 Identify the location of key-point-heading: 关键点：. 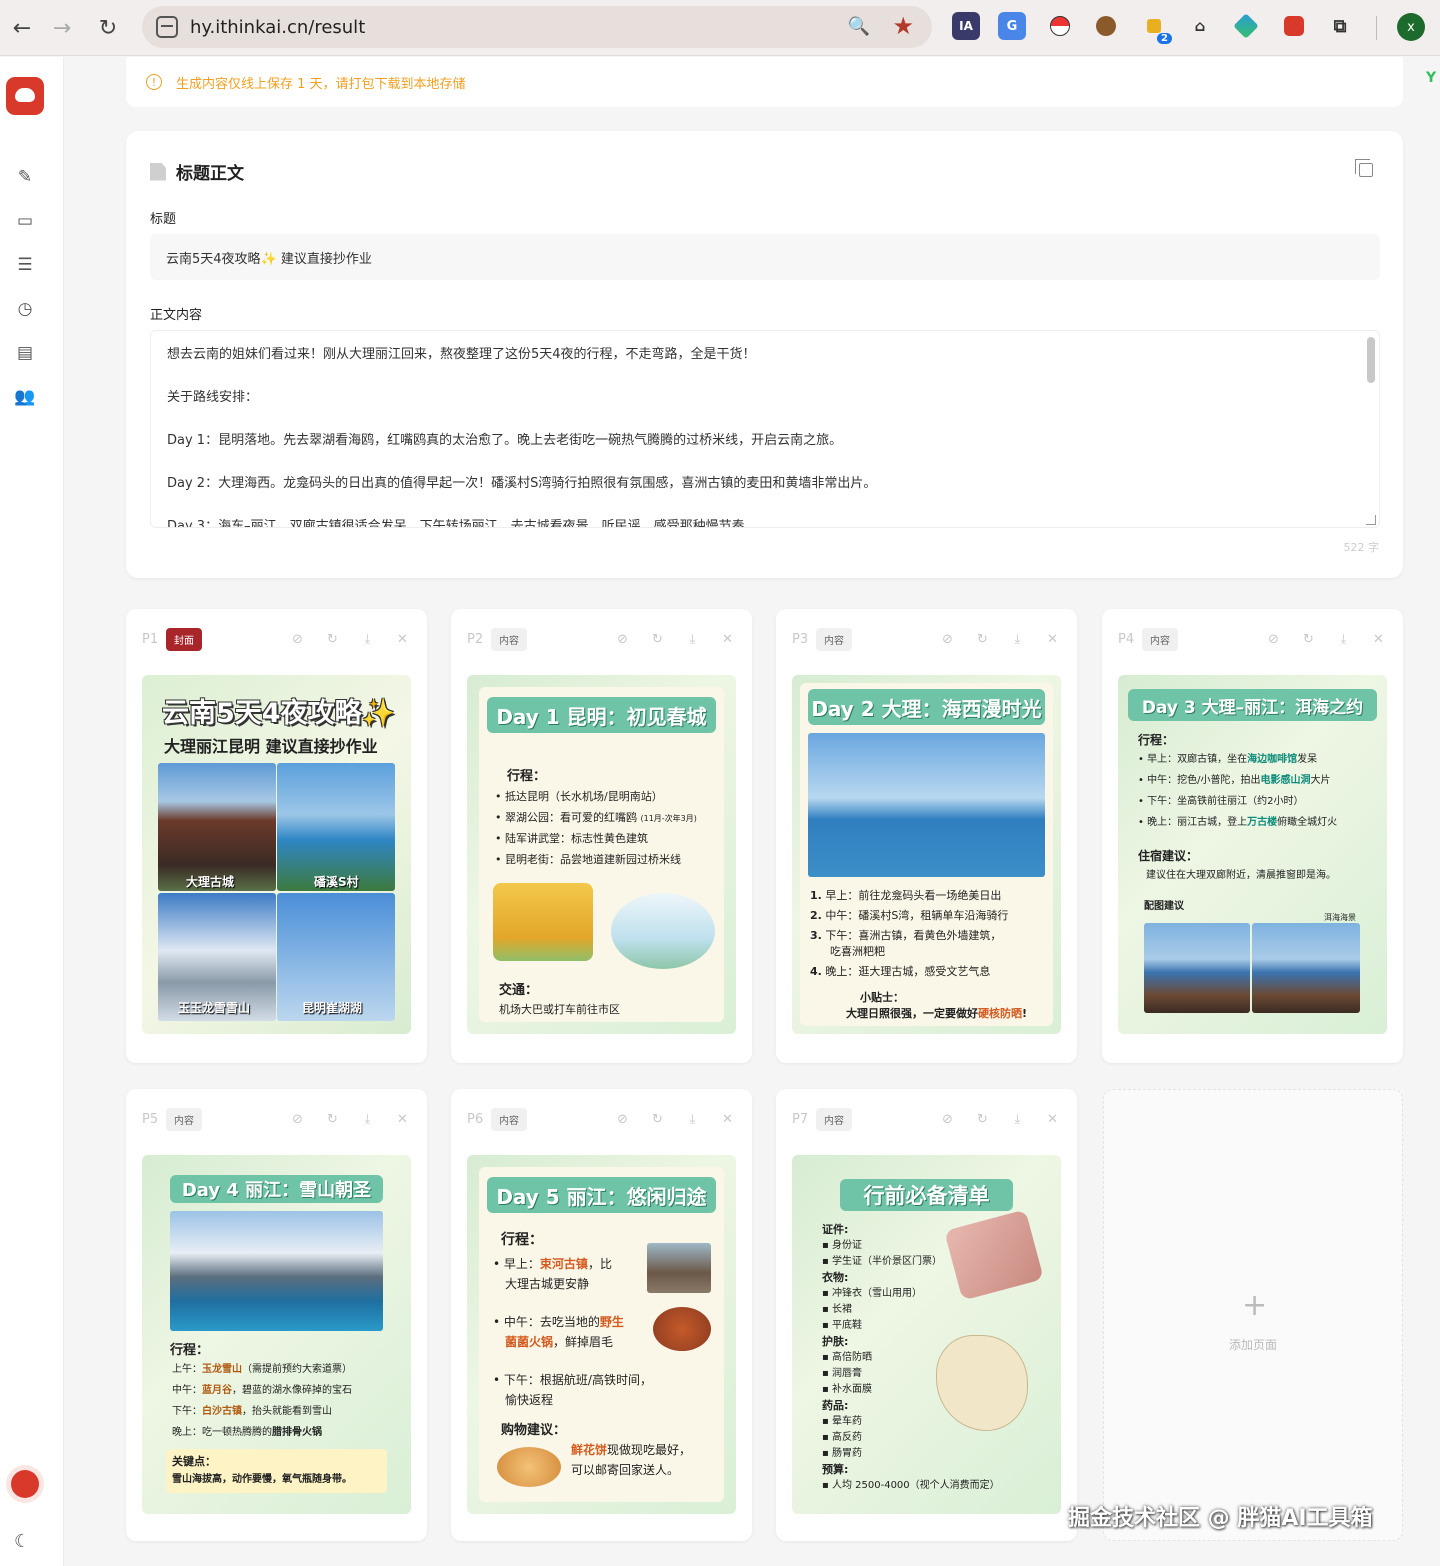
(194, 1461).